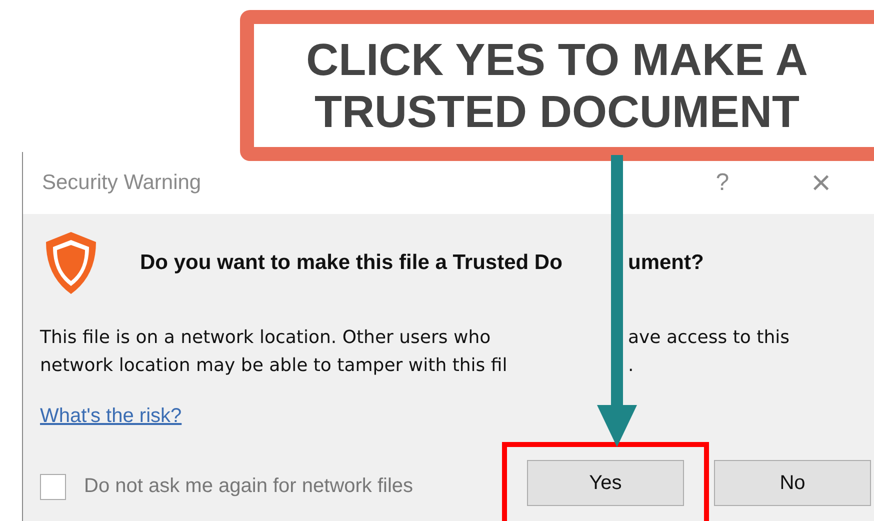 This screenshot has height=521, width=874. What do you see at coordinates (249, 486) in the screenshot?
I see `checkbox-label: Do not ask me again for network files` at bounding box center [249, 486].